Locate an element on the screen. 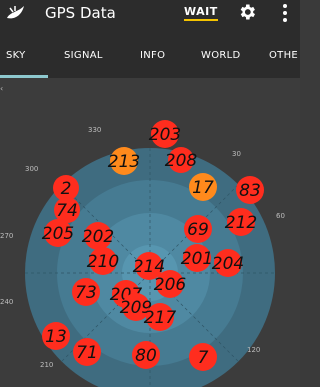  tab-world: WORLD is located at coordinates (220, 55).